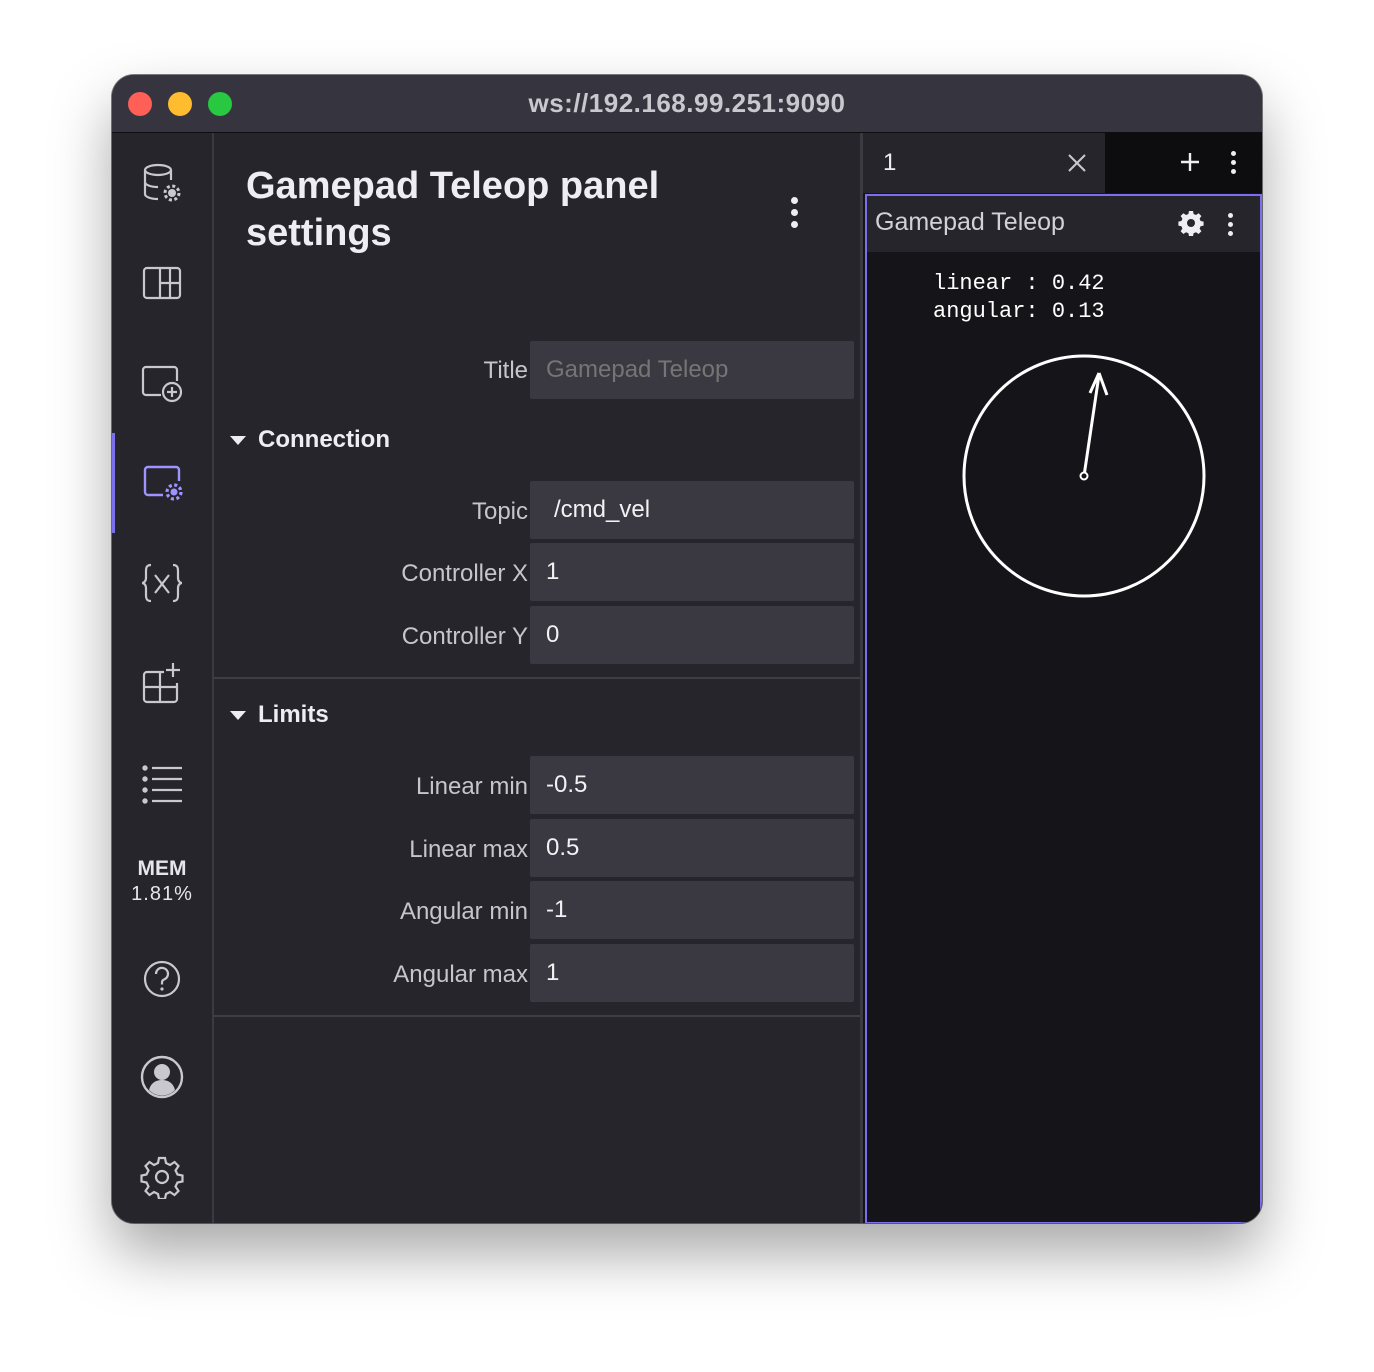  I want to click on title-label: Title, so click(505, 370).